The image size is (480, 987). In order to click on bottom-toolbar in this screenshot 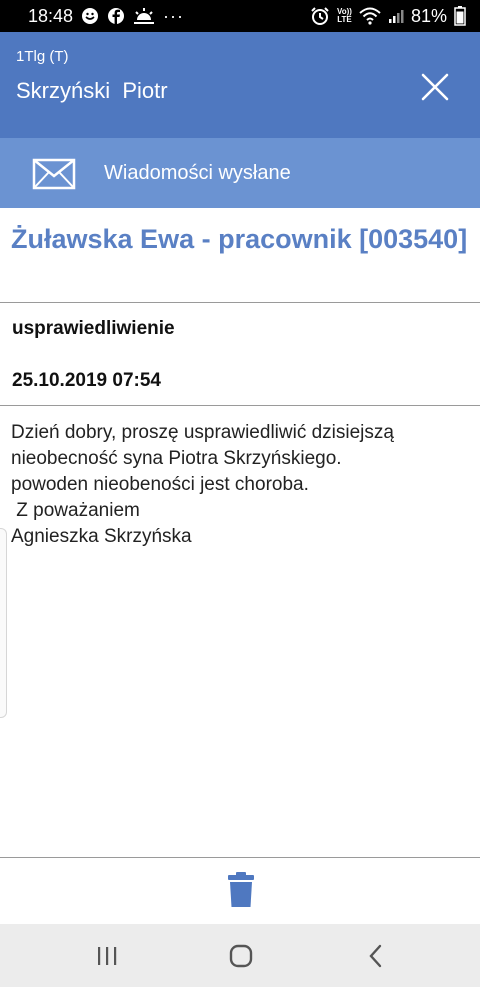, I will do `click(240, 891)`.